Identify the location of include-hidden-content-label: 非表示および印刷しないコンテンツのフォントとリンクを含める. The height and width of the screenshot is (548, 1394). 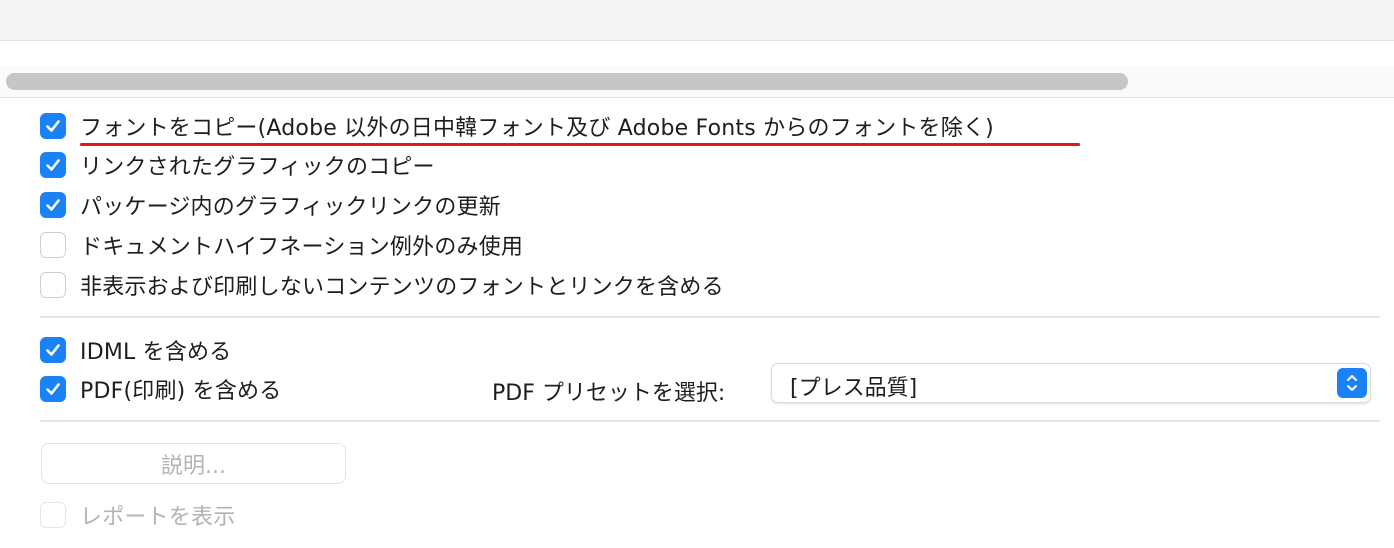
(402, 287).